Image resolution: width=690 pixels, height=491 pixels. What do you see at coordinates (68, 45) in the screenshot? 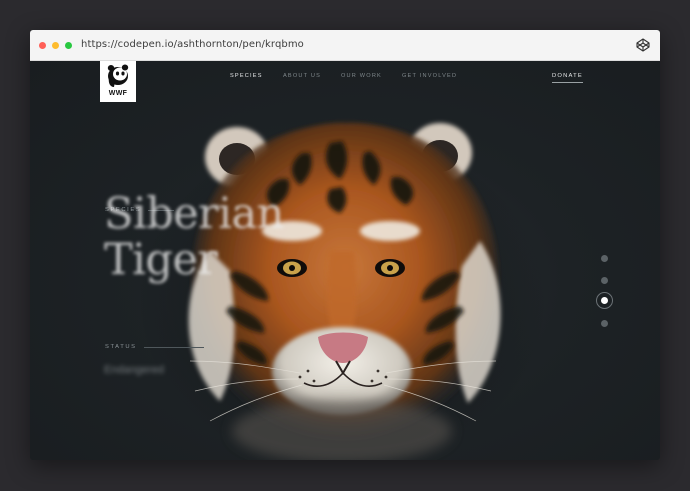
I see `maximize-window-button` at bounding box center [68, 45].